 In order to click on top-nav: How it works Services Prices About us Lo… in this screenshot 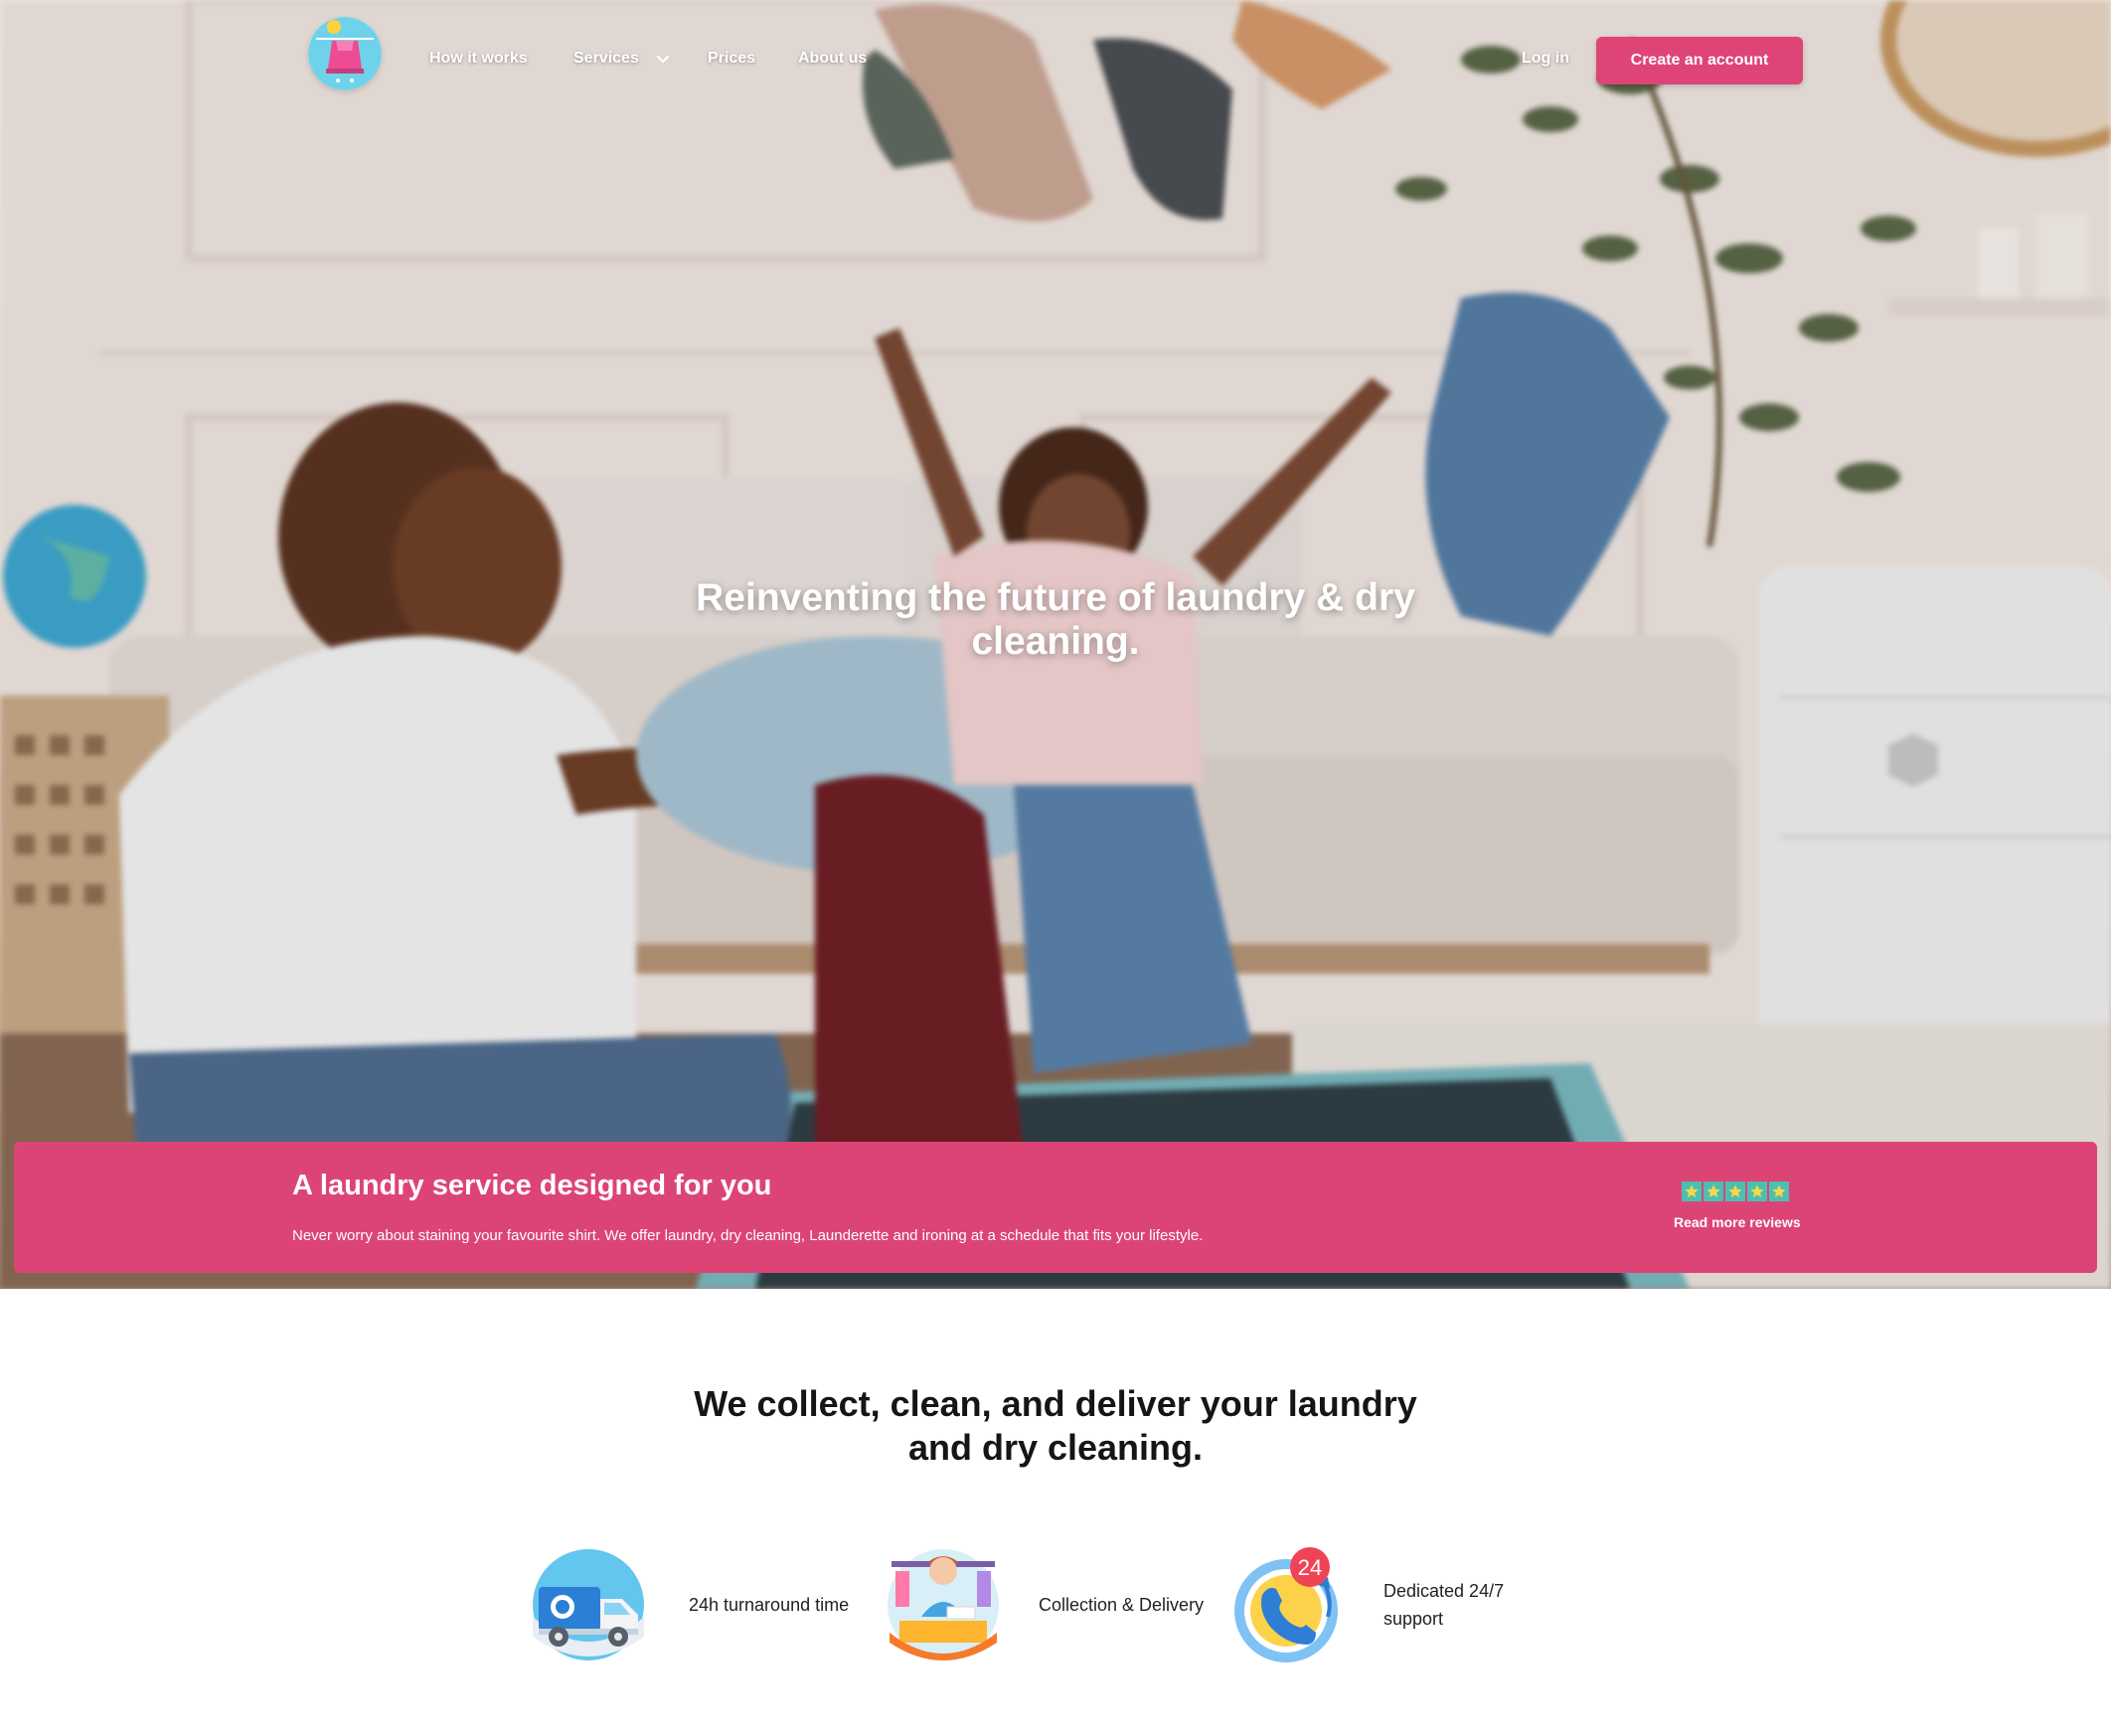, I will do `click(1055, 60)`.